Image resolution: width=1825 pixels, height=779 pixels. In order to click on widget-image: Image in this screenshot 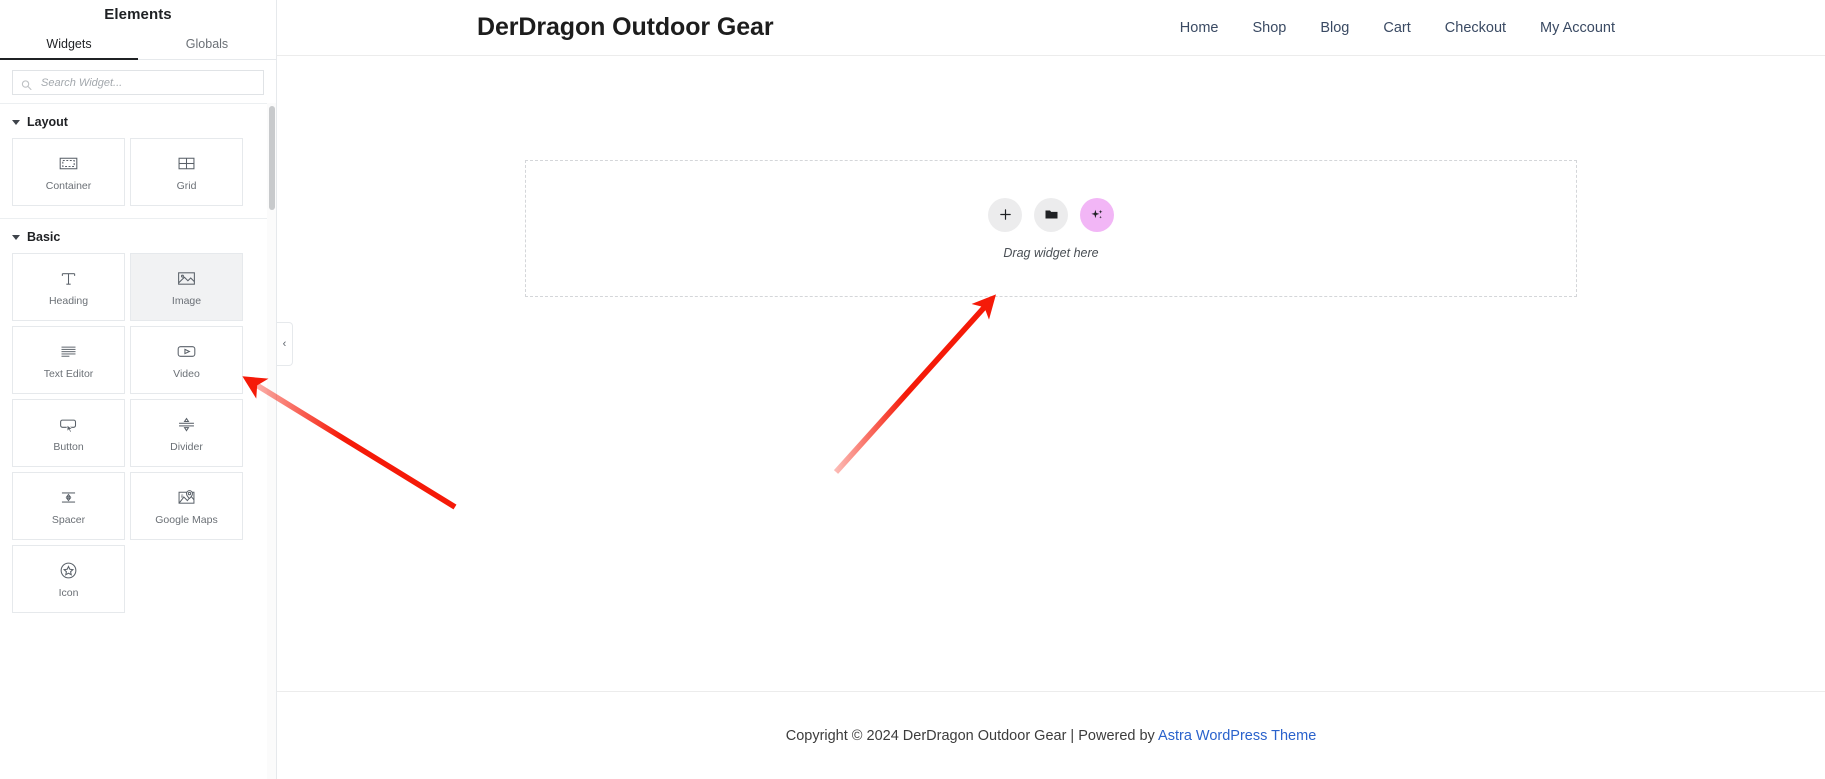, I will do `click(186, 287)`.